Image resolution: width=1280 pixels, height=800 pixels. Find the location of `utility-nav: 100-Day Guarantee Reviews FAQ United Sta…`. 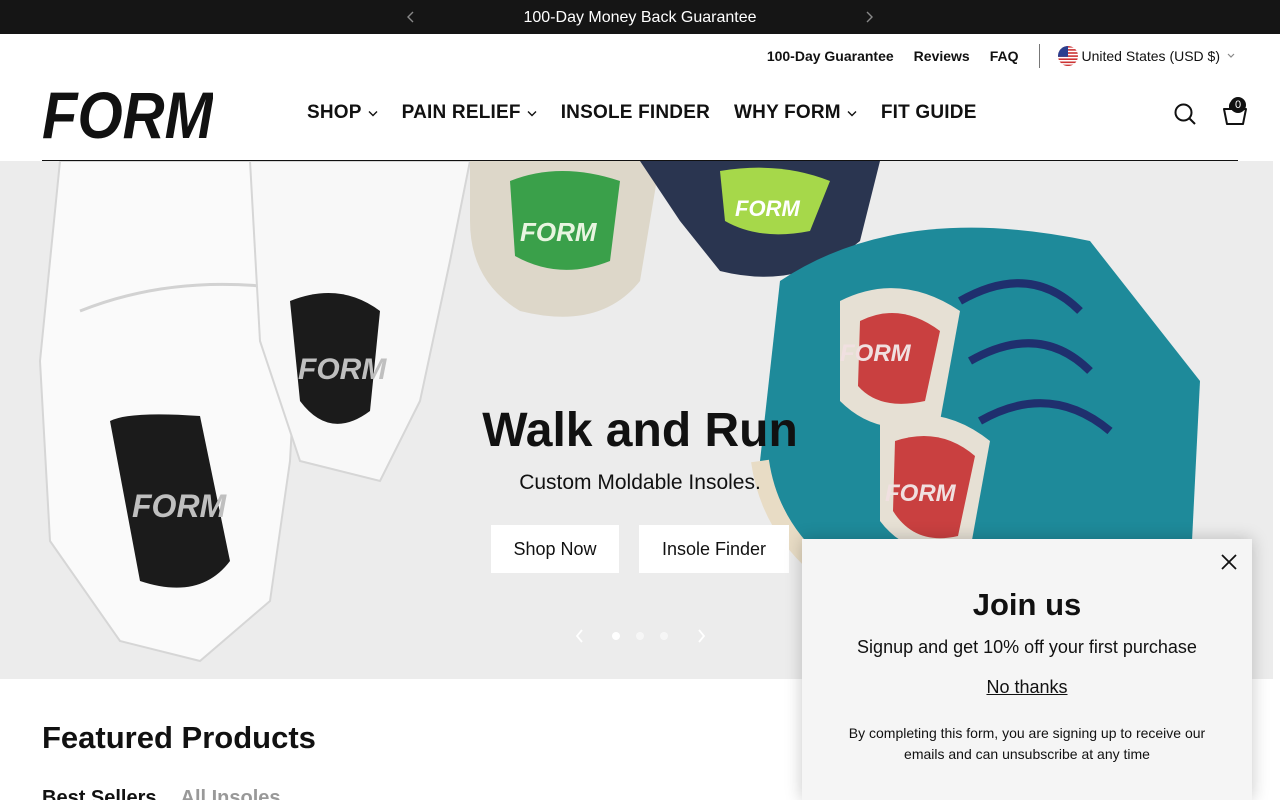

utility-nav: 100-Day Guarantee Reviews FAQ United Sta… is located at coordinates (992, 56).